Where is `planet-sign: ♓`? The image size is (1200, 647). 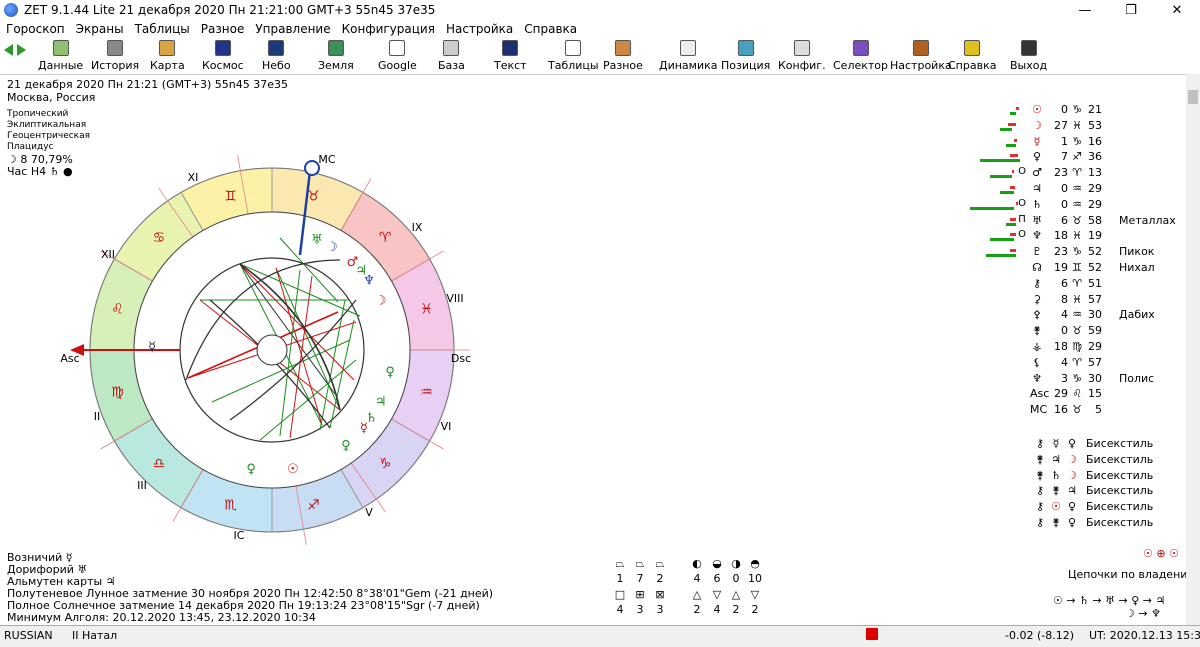 planet-sign: ♓ is located at coordinates (1077, 125).